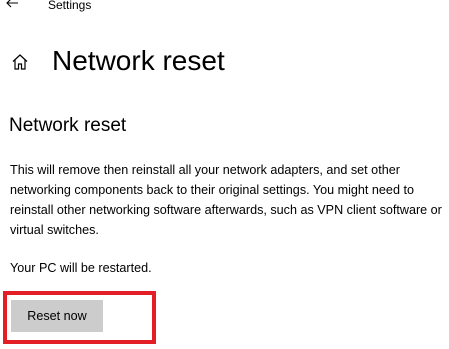 The height and width of the screenshot is (349, 449). Describe the element at coordinates (12, 5) in the screenshot. I see `back-arrow-icon` at that location.